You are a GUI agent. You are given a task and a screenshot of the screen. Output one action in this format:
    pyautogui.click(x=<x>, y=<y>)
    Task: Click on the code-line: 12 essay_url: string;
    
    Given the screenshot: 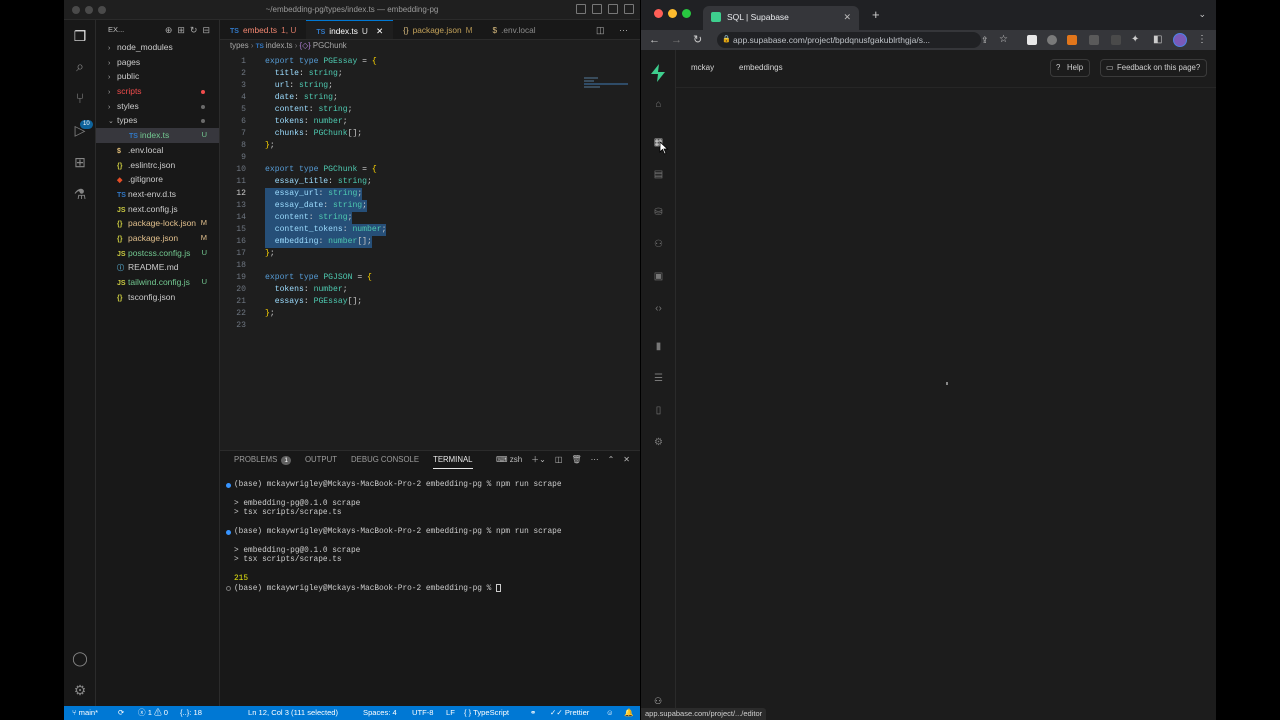 What is the action you would take?
    pyautogui.click(x=430, y=194)
    